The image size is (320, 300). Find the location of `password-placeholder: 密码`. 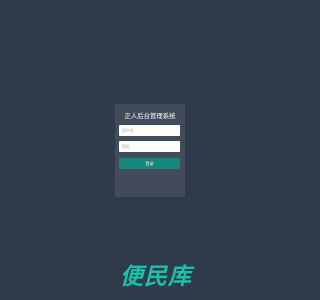

password-placeholder: 密码 is located at coordinates (126, 146).